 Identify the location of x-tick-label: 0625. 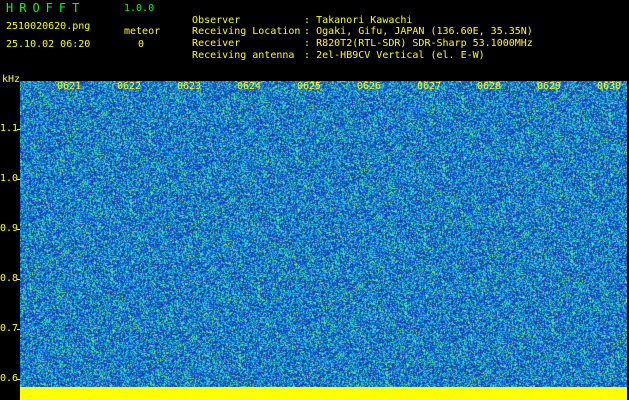
(309, 86).